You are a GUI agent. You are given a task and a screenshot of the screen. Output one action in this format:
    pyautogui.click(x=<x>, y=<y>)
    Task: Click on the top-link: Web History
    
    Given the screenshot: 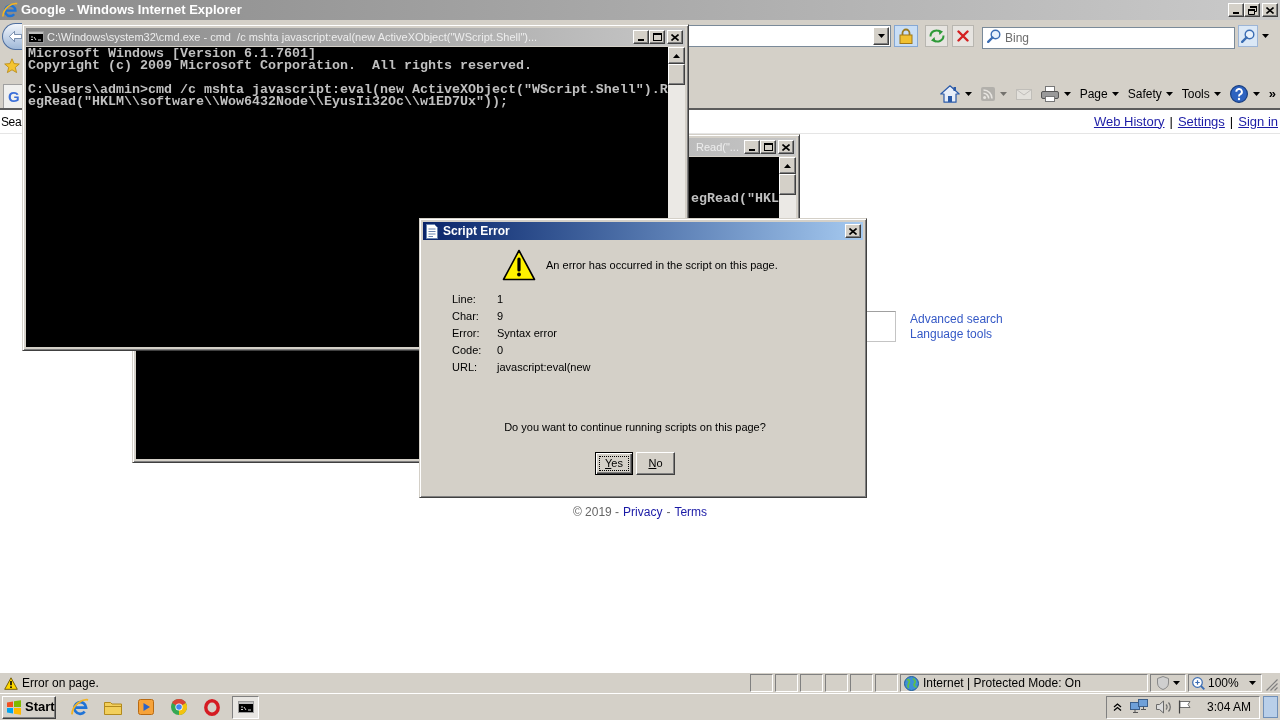 What is the action you would take?
    pyautogui.click(x=1129, y=121)
    